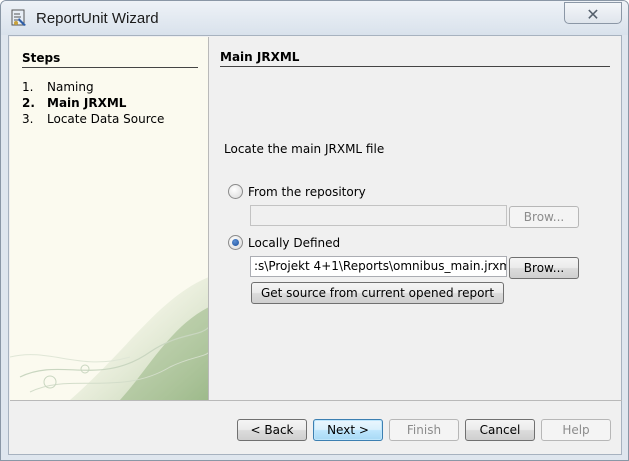  Describe the element at coordinates (424, 430) in the screenshot. I see `finish-button: Finish` at that location.